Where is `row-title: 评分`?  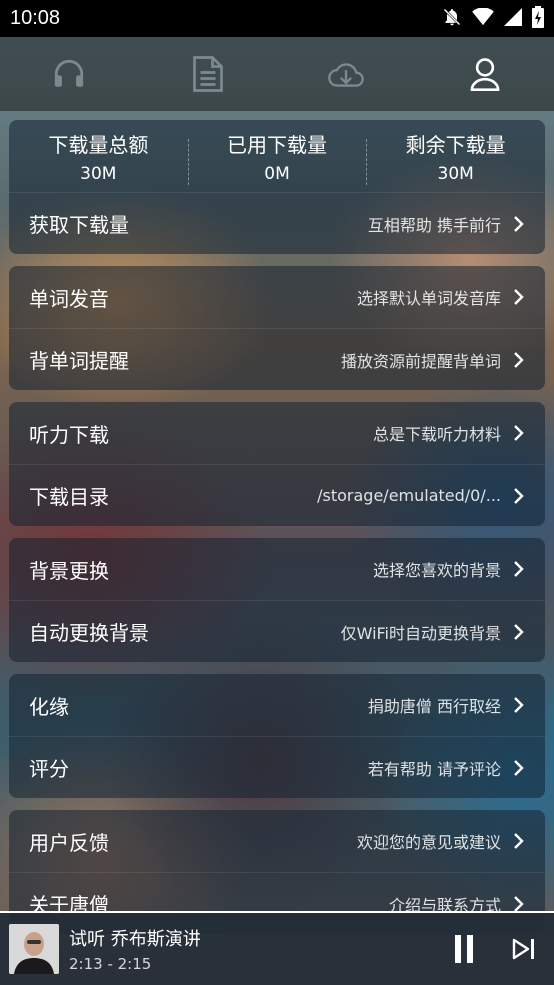
row-title: 评分 is located at coordinates (49, 769).